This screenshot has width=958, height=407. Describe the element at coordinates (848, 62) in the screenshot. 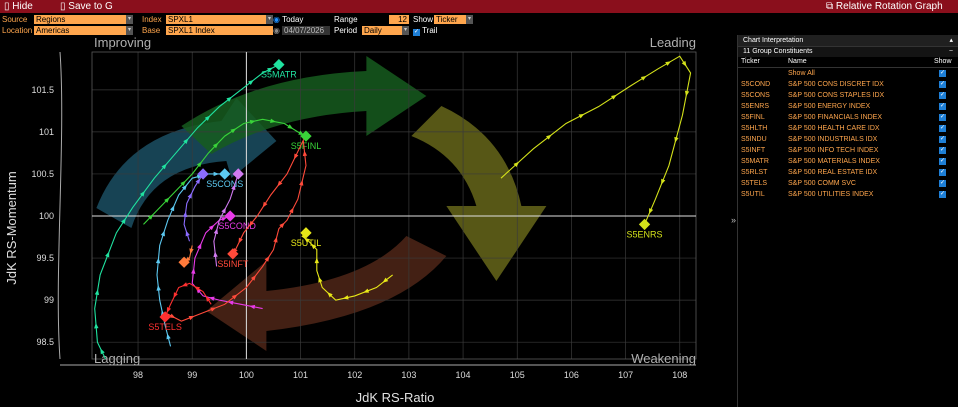

I see `table-header: Ticker Name Show` at that location.